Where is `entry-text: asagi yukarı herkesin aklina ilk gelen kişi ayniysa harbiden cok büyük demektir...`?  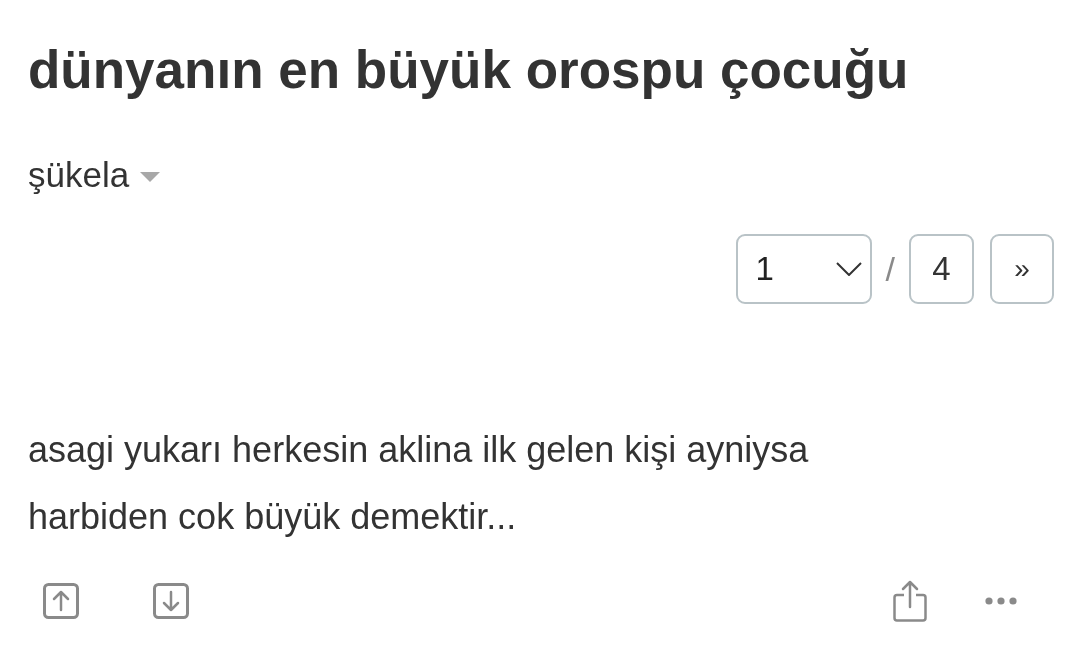
entry-text: asagi yukarı herkesin aklina ilk gelen kişi ayniysa harbiden cok büyük demektir... is located at coordinates (419, 483).